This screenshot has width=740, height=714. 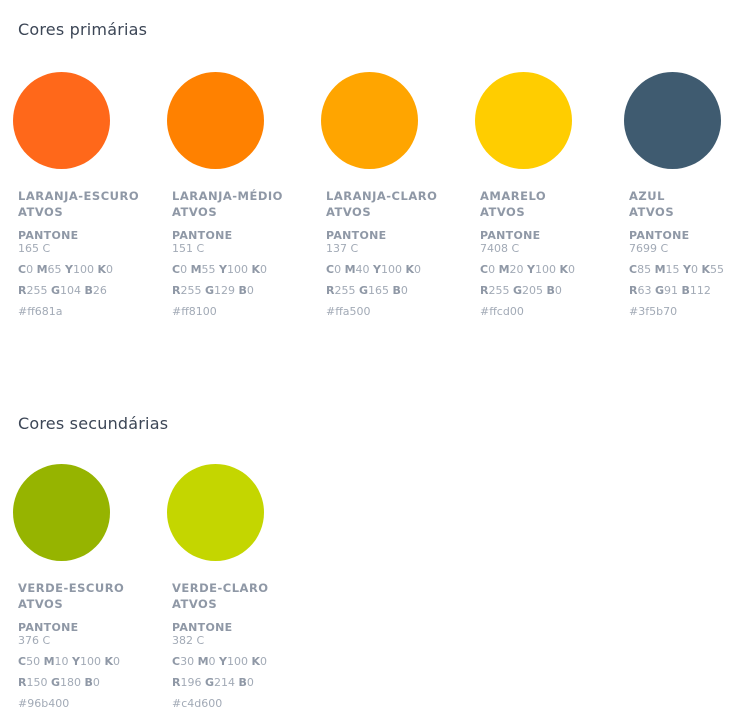 I want to click on hex-value: #c4d600, so click(x=197, y=703).